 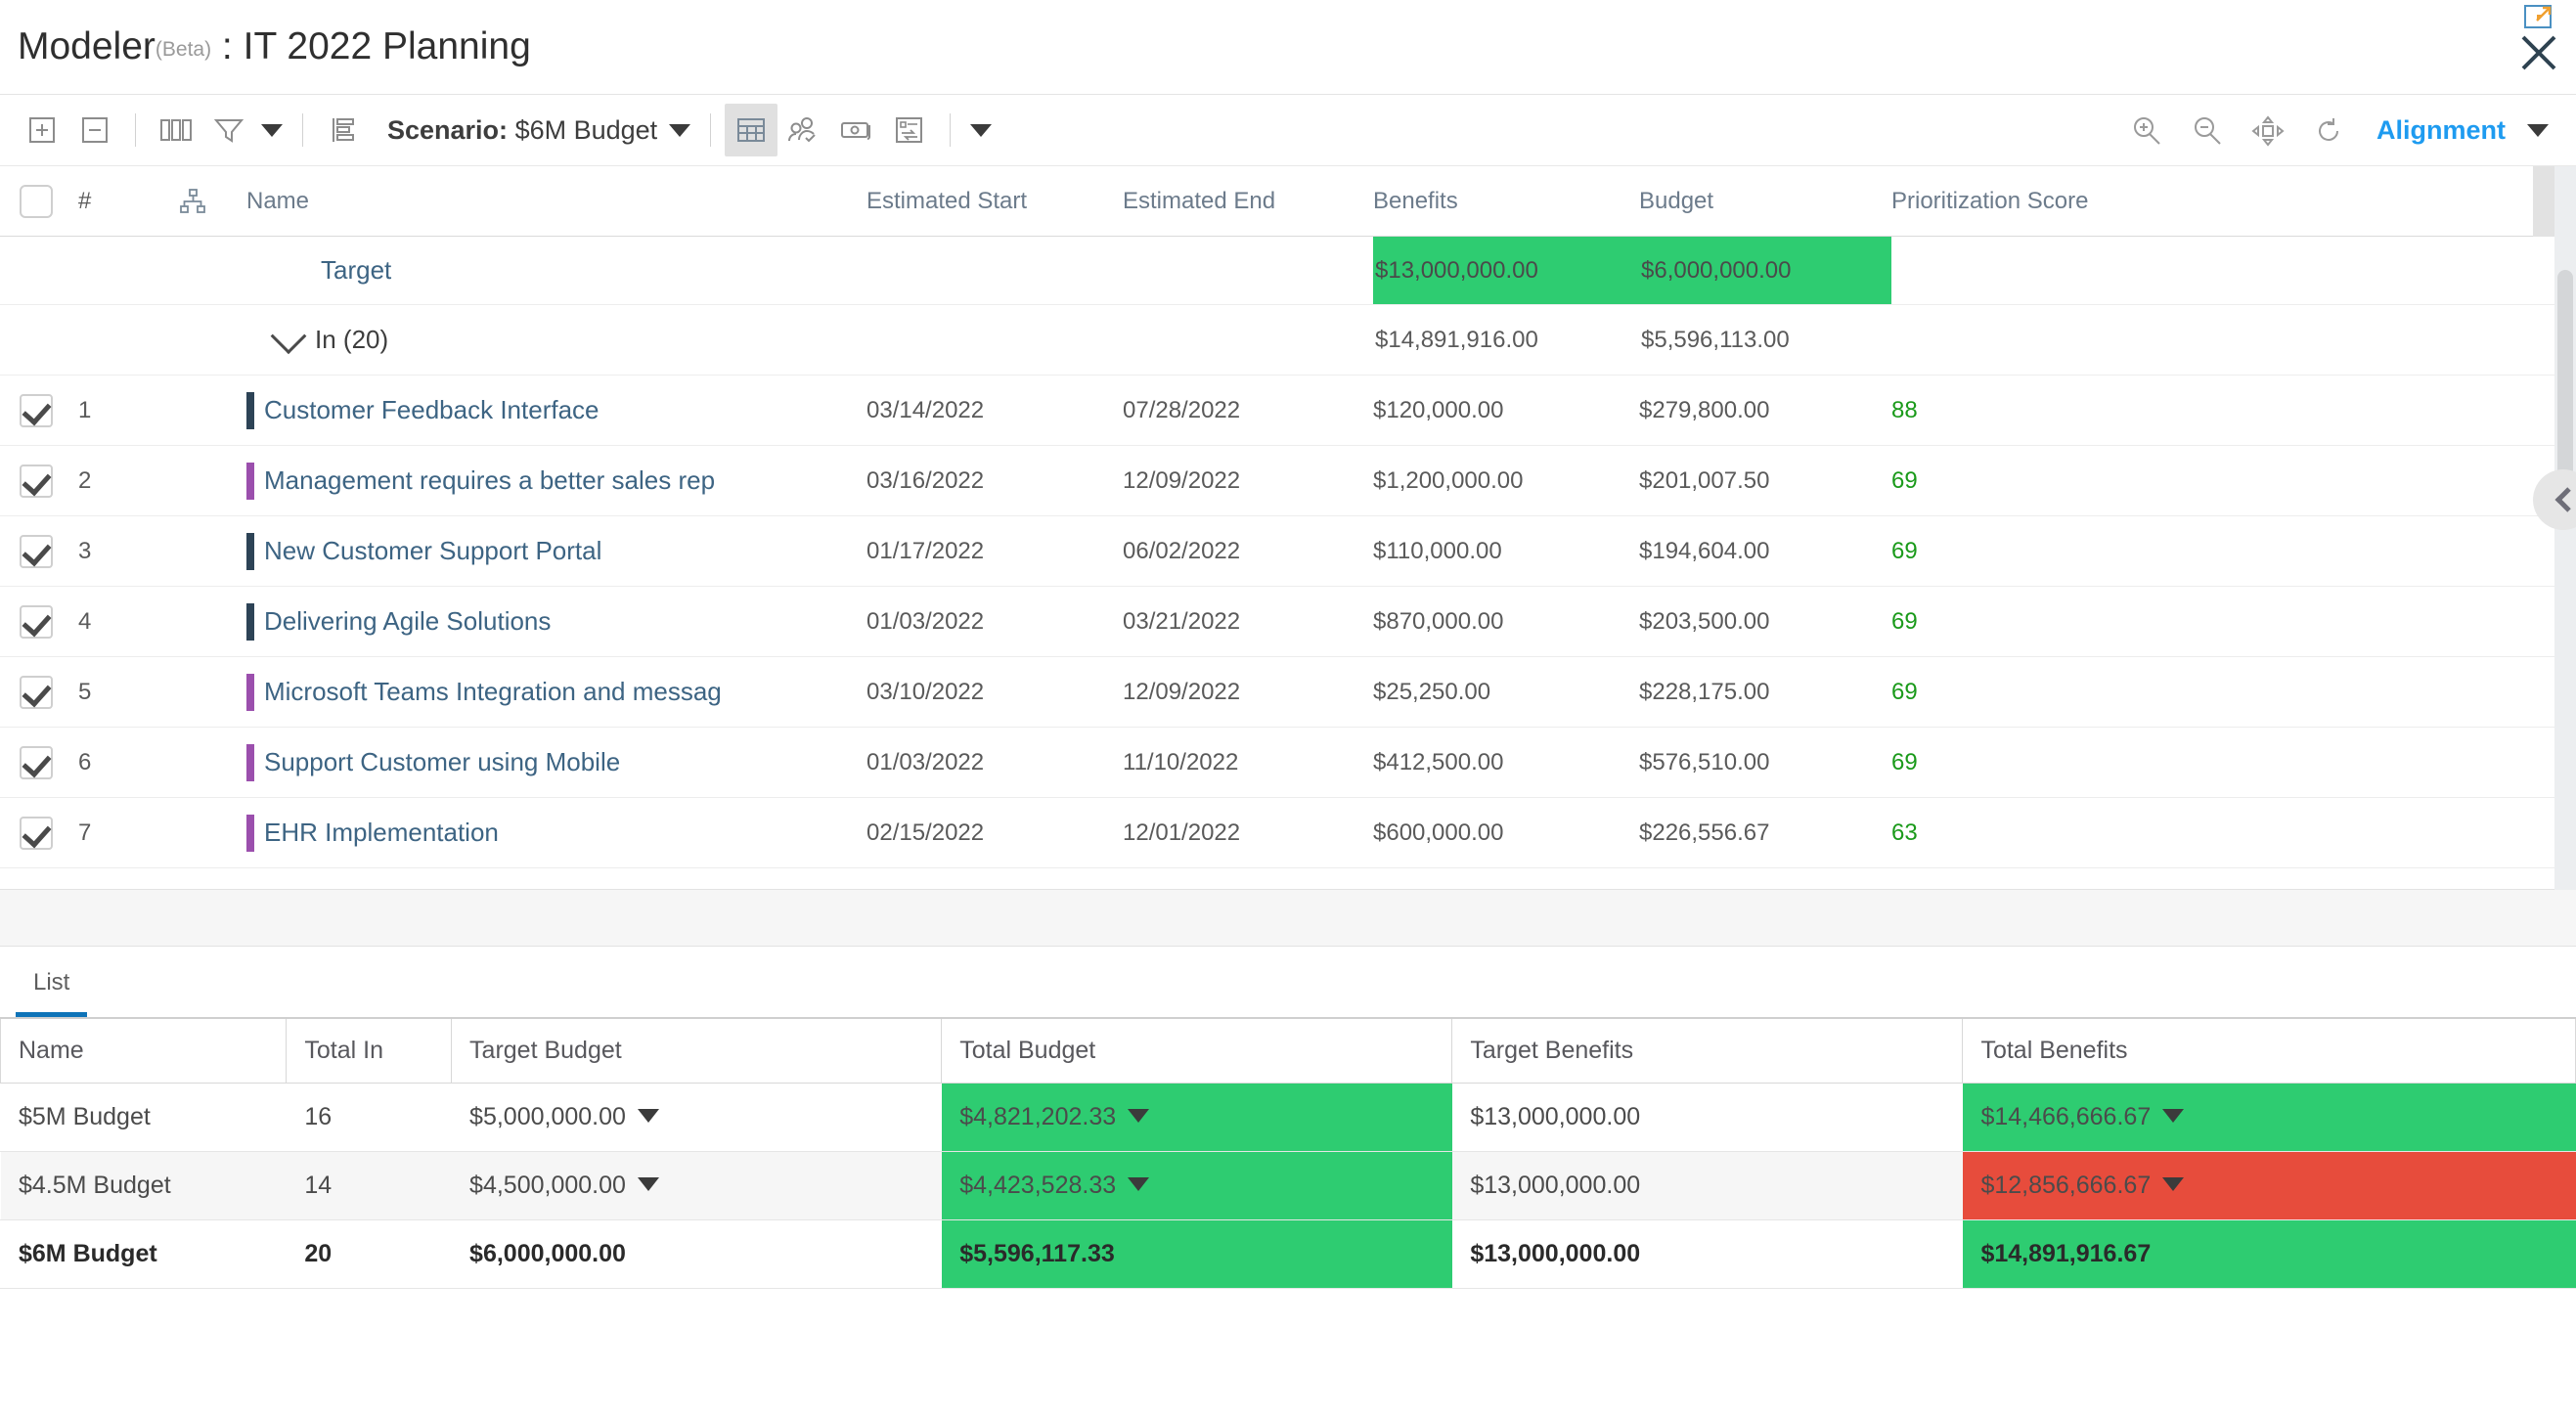 I want to click on row-number: 2, so click(x=85, y=480).